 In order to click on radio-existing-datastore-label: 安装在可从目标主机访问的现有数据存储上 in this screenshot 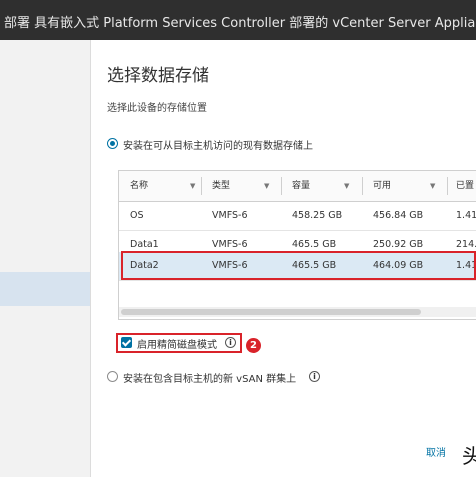, I will do `click(218, 146)`.